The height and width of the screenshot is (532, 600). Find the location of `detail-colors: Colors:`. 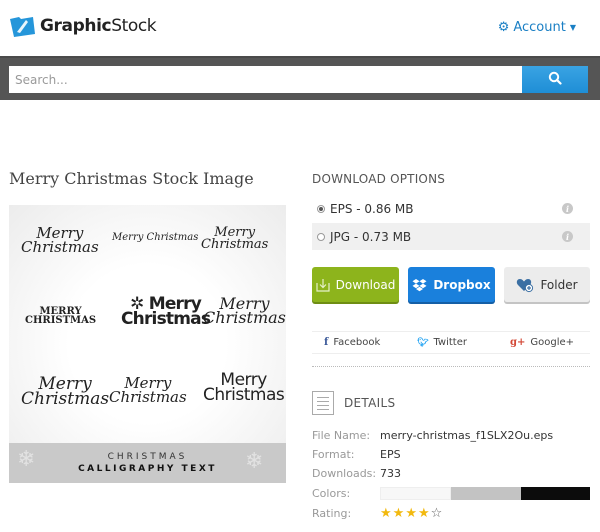

detail-colors: Colors: is located at coordinates (451, 493).